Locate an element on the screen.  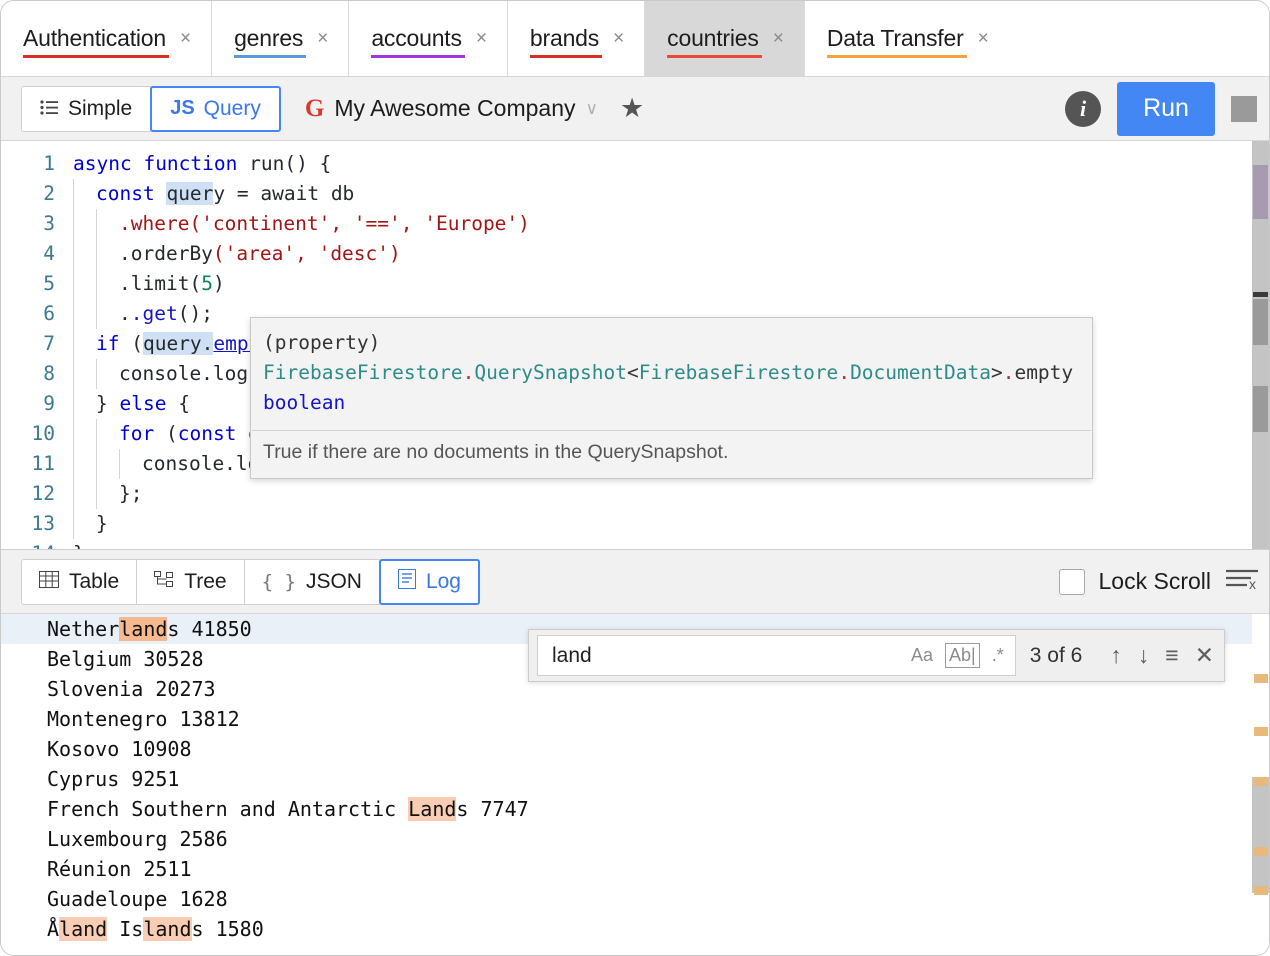
search-input is located at coordinates (725, 655).